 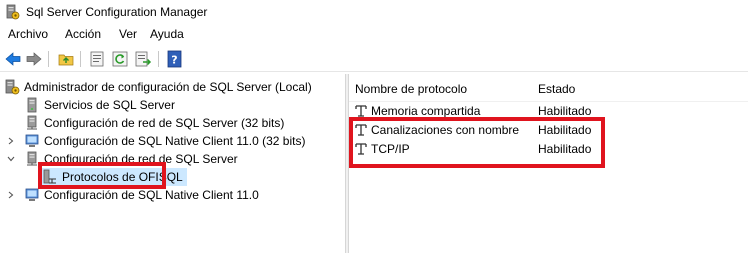 What do you see at coordinates (66, 59) in the screenshot?
I see `up-folder-icon` at bounding box center [66, 59].